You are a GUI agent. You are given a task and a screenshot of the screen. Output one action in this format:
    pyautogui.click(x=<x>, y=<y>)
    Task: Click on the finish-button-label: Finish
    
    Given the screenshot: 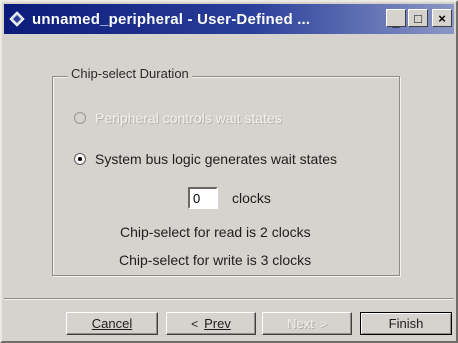 What is the action you would take?
    pyautogui.click(x=406, y=323)
    